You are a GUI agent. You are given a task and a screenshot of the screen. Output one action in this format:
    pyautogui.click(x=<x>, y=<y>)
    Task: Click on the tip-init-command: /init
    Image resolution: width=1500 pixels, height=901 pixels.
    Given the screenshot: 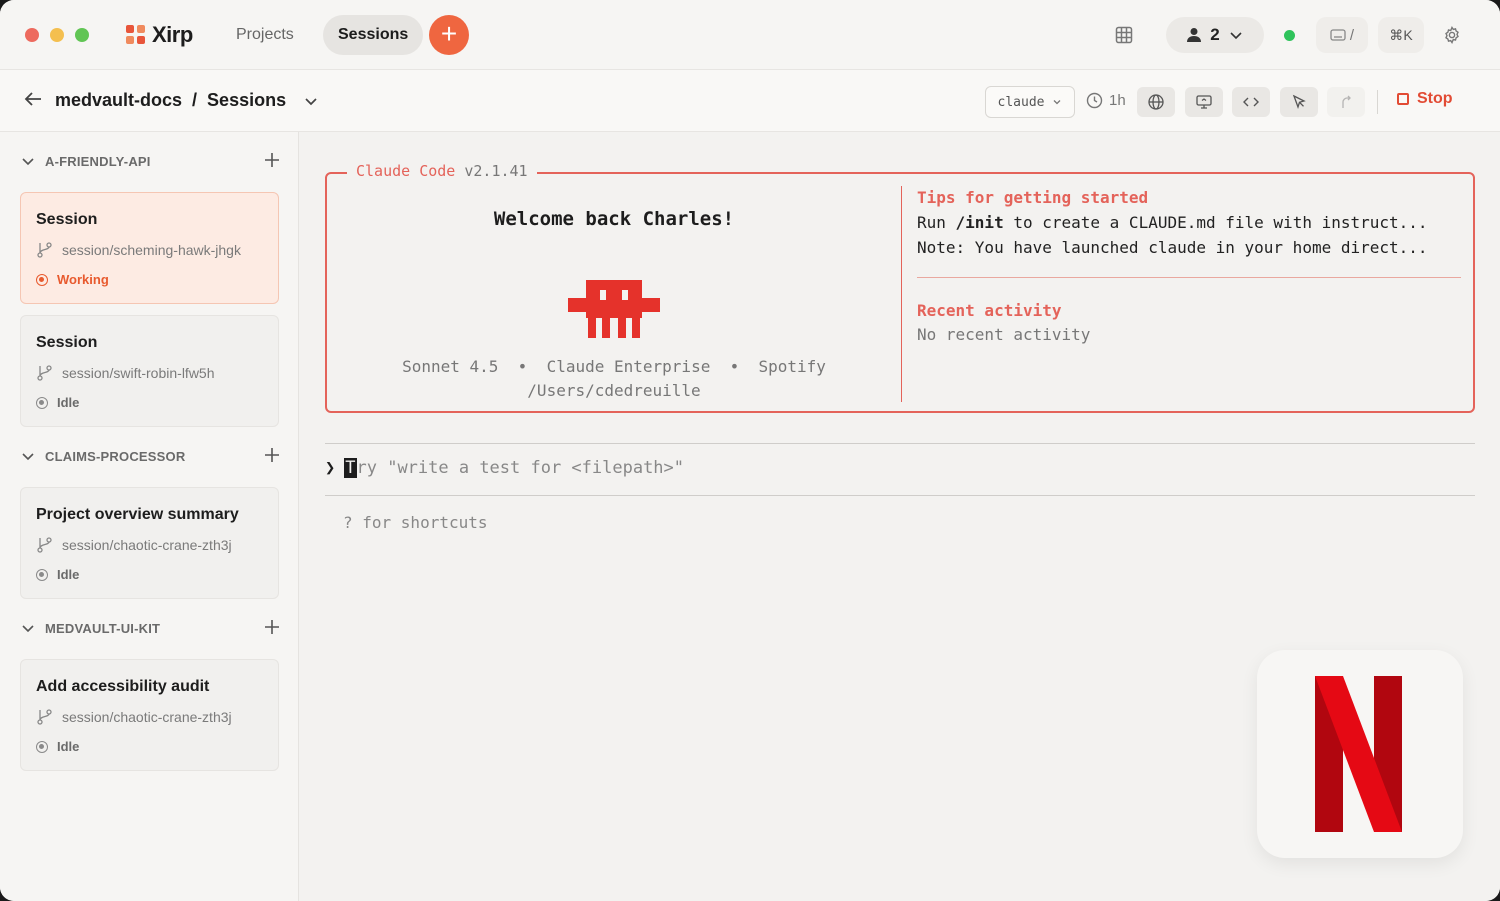 What is the action you would take?
    pyautogui.click(x=979, y=222)
    